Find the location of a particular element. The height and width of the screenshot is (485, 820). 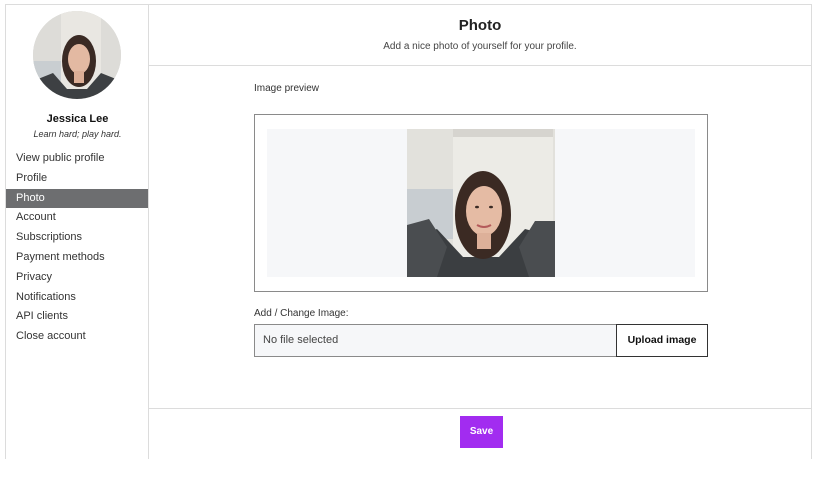

sidebar-item-api-clients: API clients is located at coordinates (77, 317).